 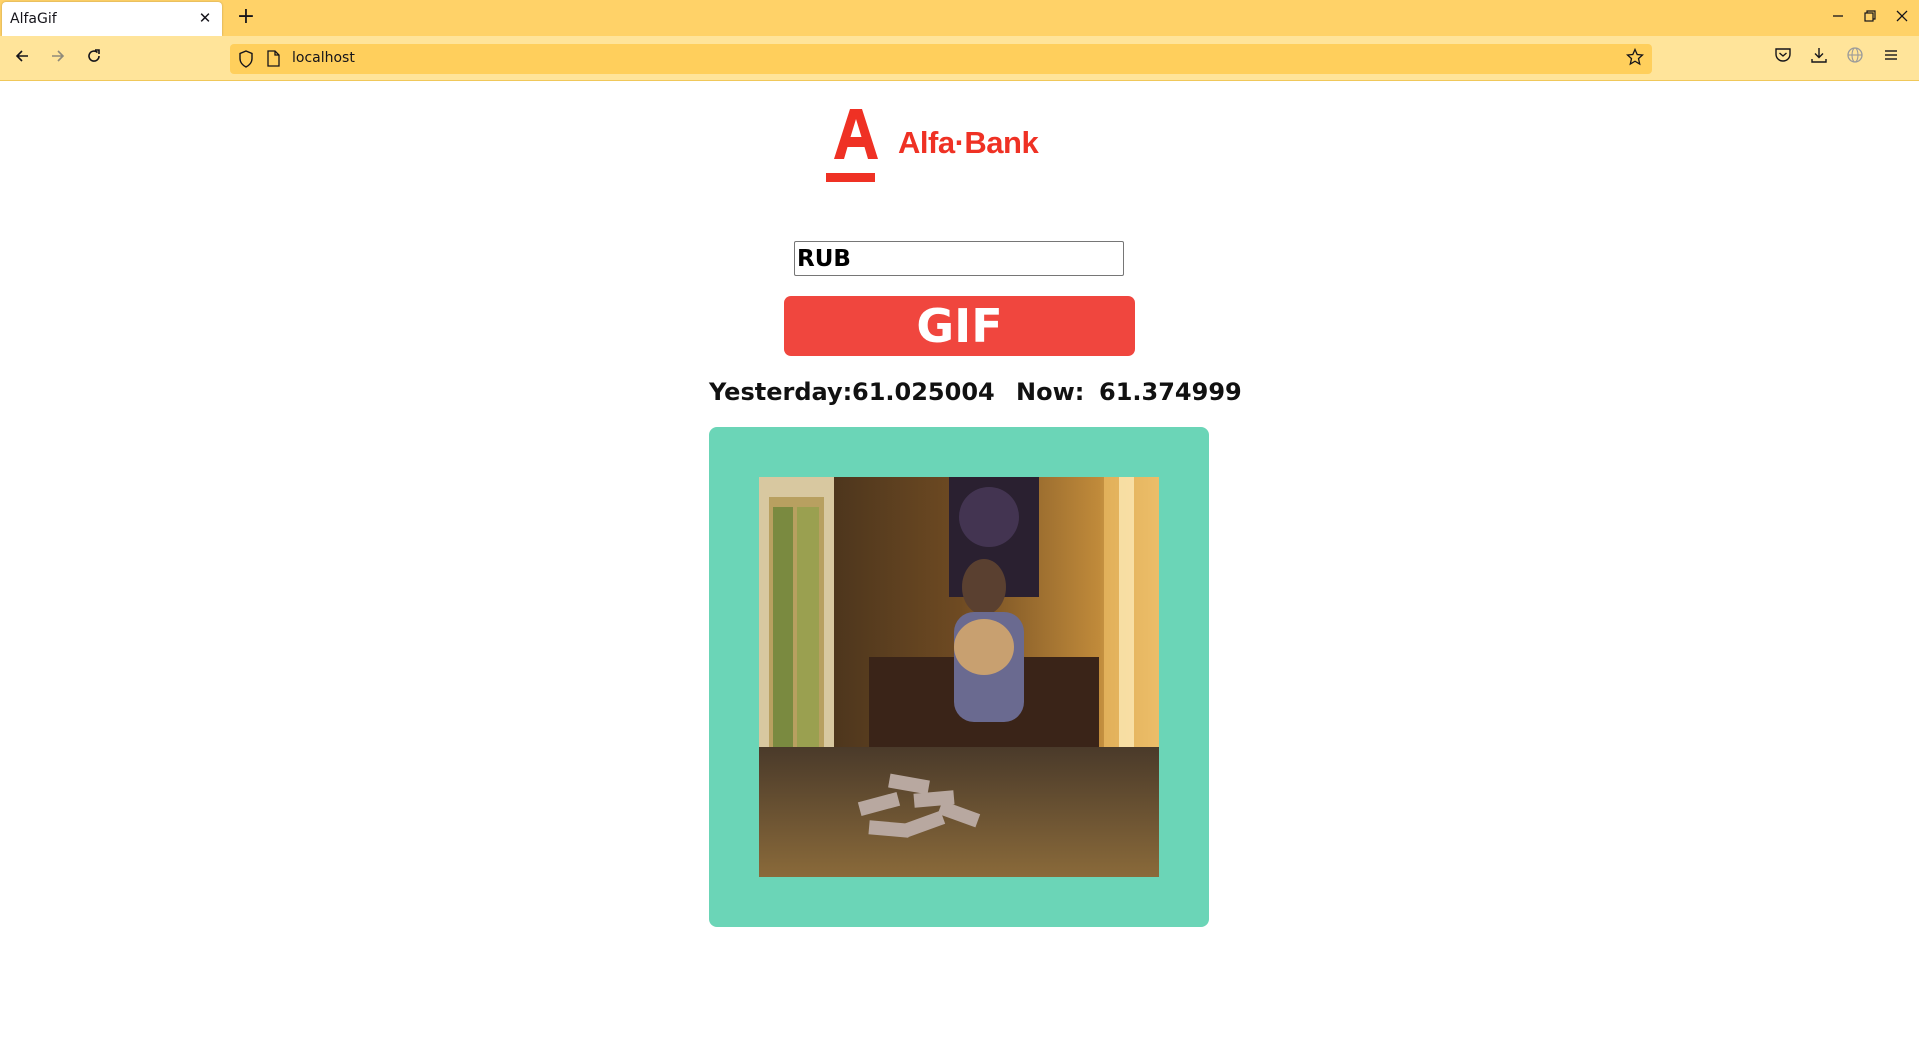 I want to click on downloads-icon, so click(x=1823, y=59).